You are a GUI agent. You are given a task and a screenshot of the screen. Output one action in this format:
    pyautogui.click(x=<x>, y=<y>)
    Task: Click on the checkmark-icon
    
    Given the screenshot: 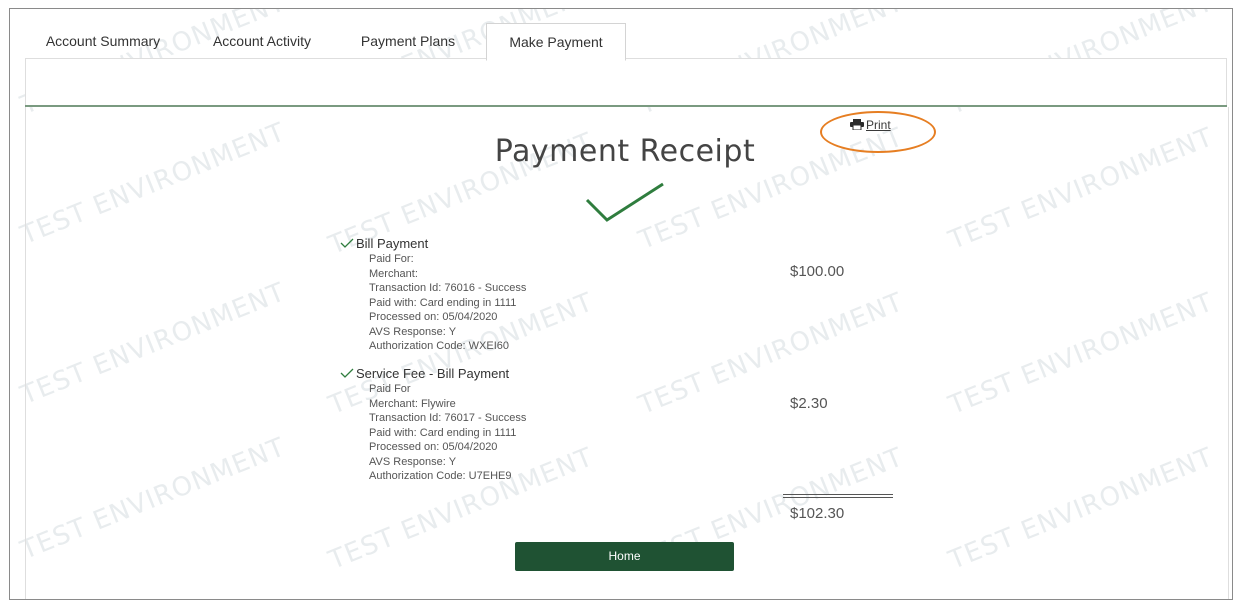 What is the action you would take?
    pyautogui.click(x=624, y=202)
    